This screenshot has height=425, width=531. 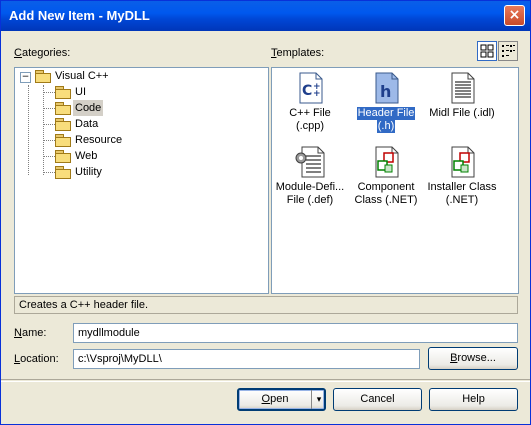 What do you see at coordinates (36, 359) in the screenshot?
I see `location-label: Location:` at bounding box center [36, 359].